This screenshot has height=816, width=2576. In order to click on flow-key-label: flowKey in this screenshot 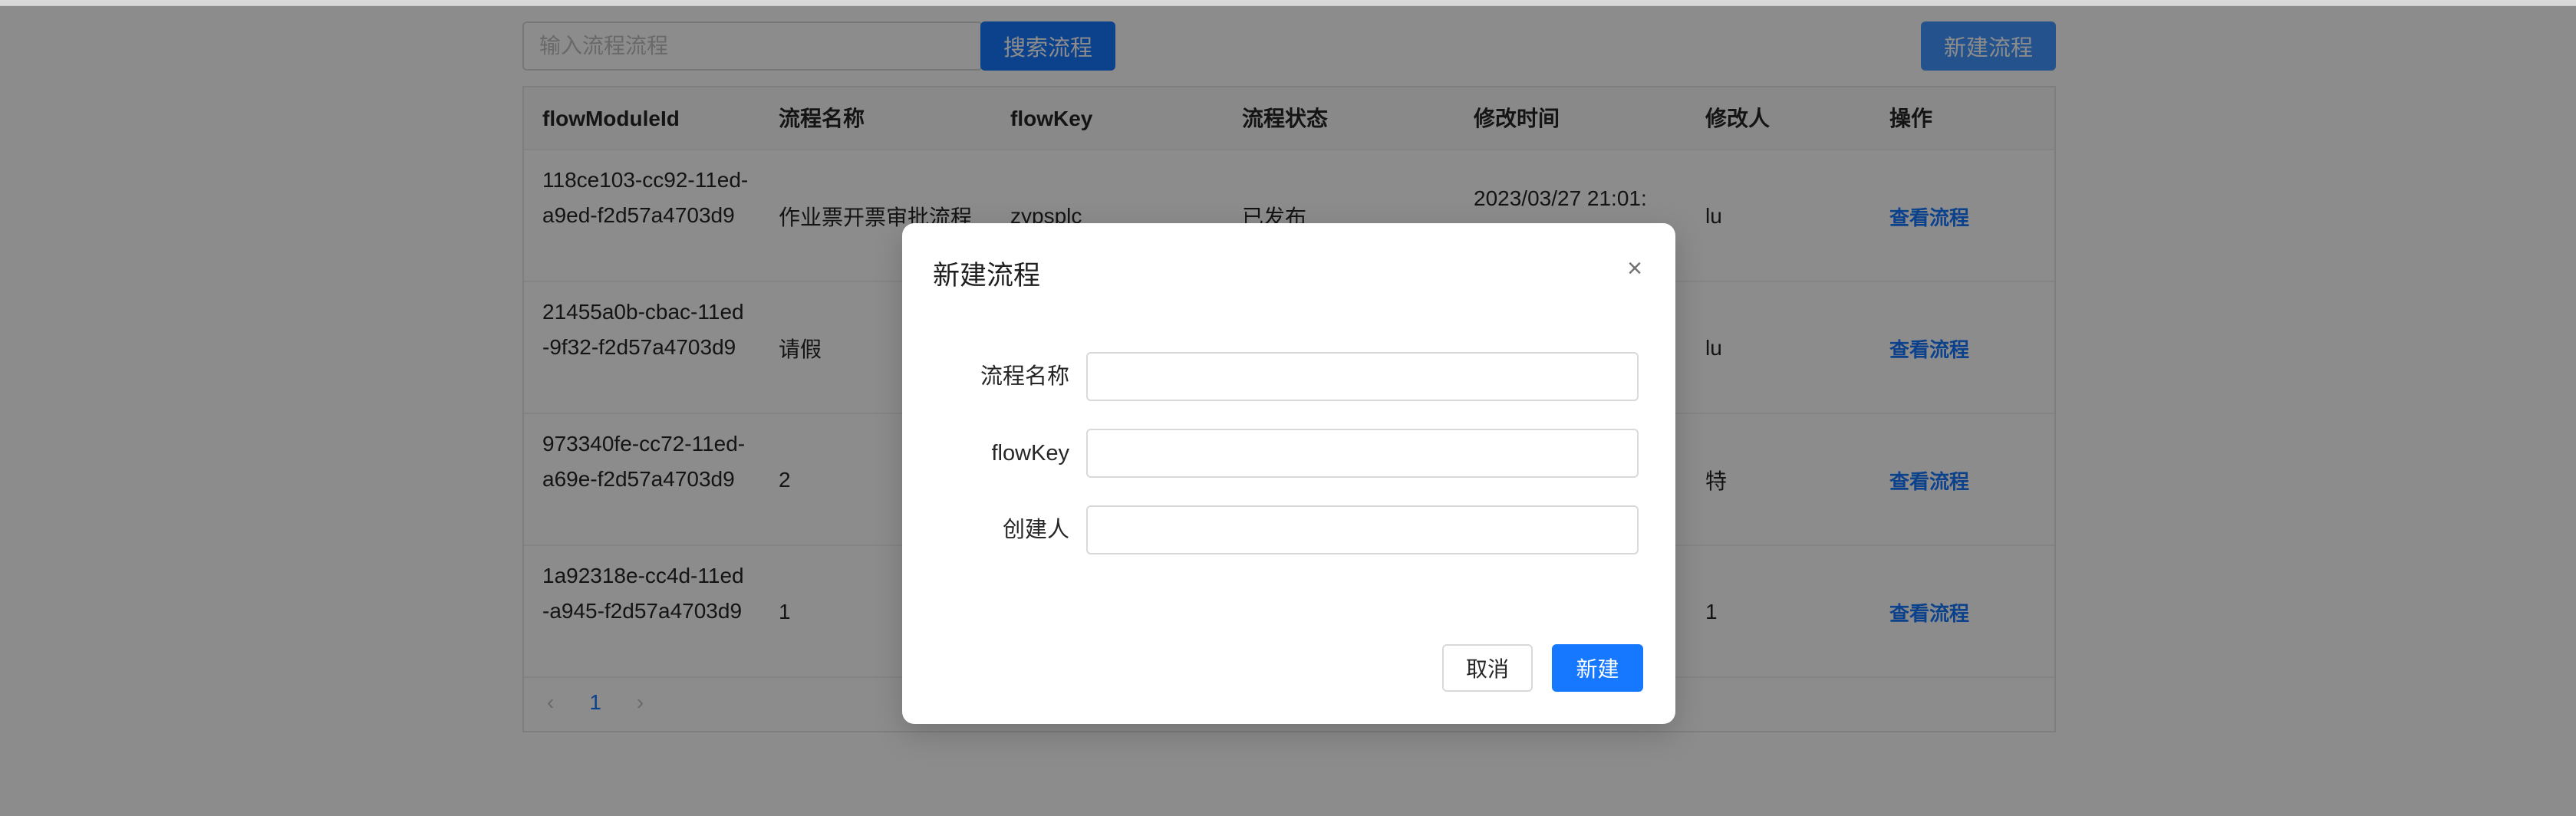, I will do `click(1030, 453)`.